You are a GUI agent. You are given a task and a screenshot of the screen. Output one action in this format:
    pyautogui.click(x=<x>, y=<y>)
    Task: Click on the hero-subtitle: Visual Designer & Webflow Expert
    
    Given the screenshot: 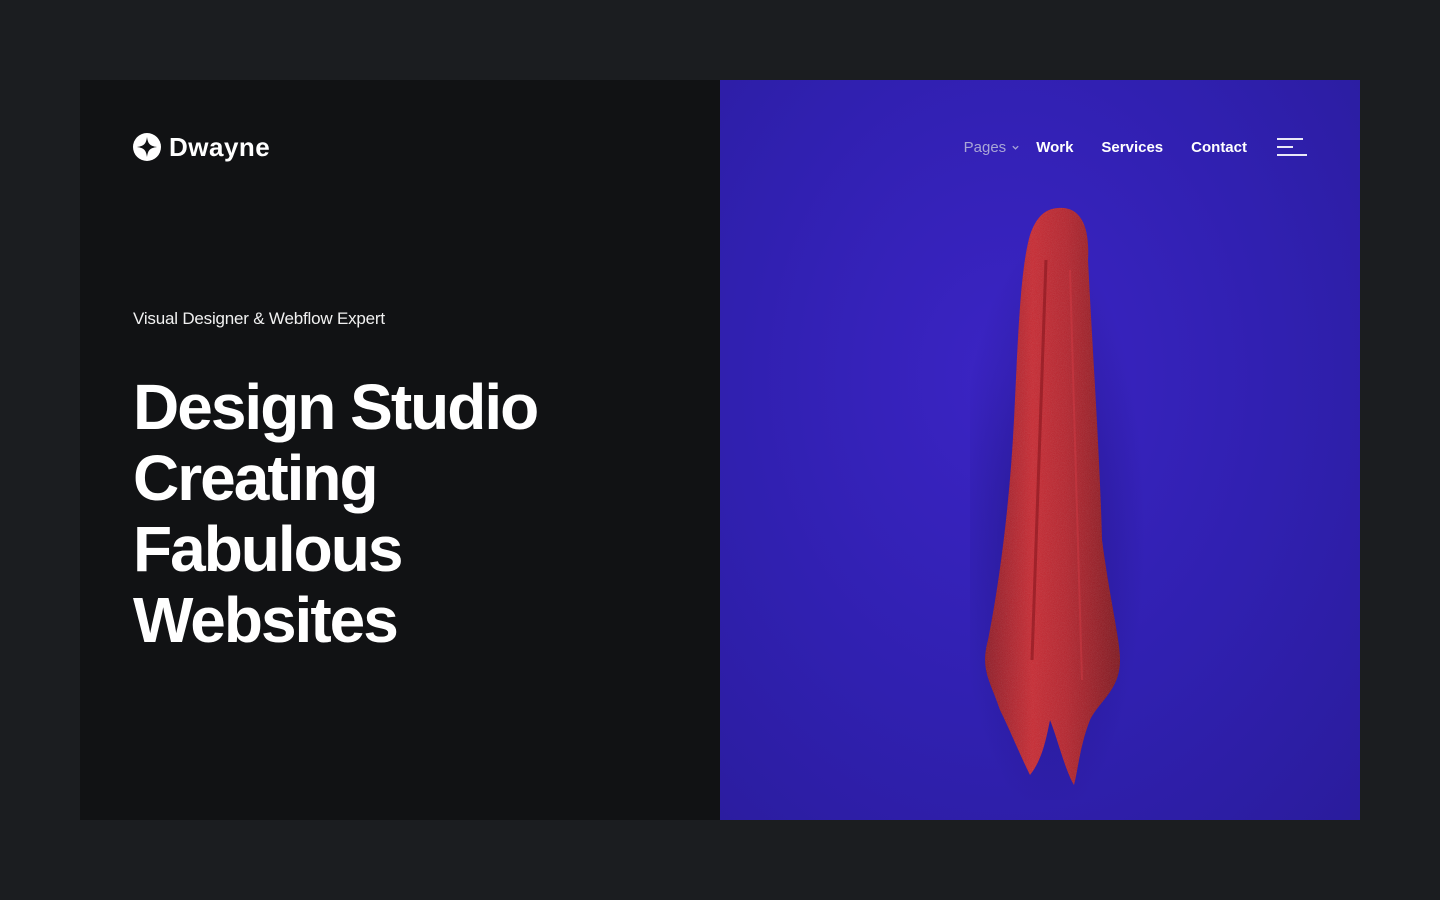 What is the action you would take?
    pyautogui.click(x=259, y=318)
    